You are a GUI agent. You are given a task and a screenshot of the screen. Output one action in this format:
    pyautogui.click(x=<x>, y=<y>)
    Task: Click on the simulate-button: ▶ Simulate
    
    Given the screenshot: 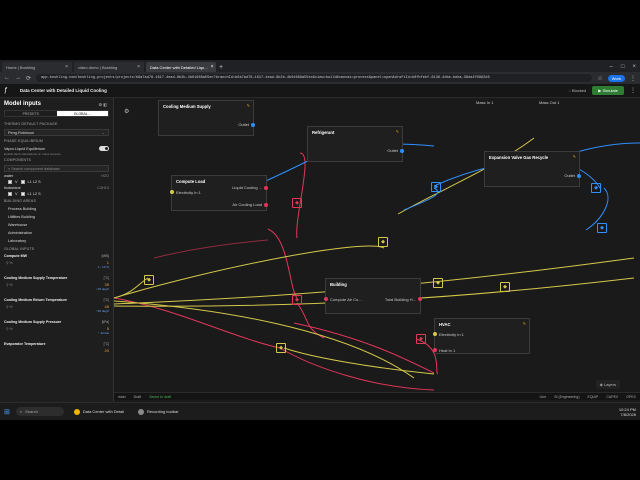 What is the action you would take?
    pyautogui.click(x=608, y=90)
    